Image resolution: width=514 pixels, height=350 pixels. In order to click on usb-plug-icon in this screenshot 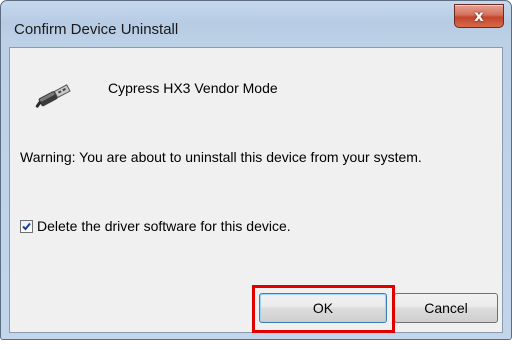, I will do `click(53, 96)`.